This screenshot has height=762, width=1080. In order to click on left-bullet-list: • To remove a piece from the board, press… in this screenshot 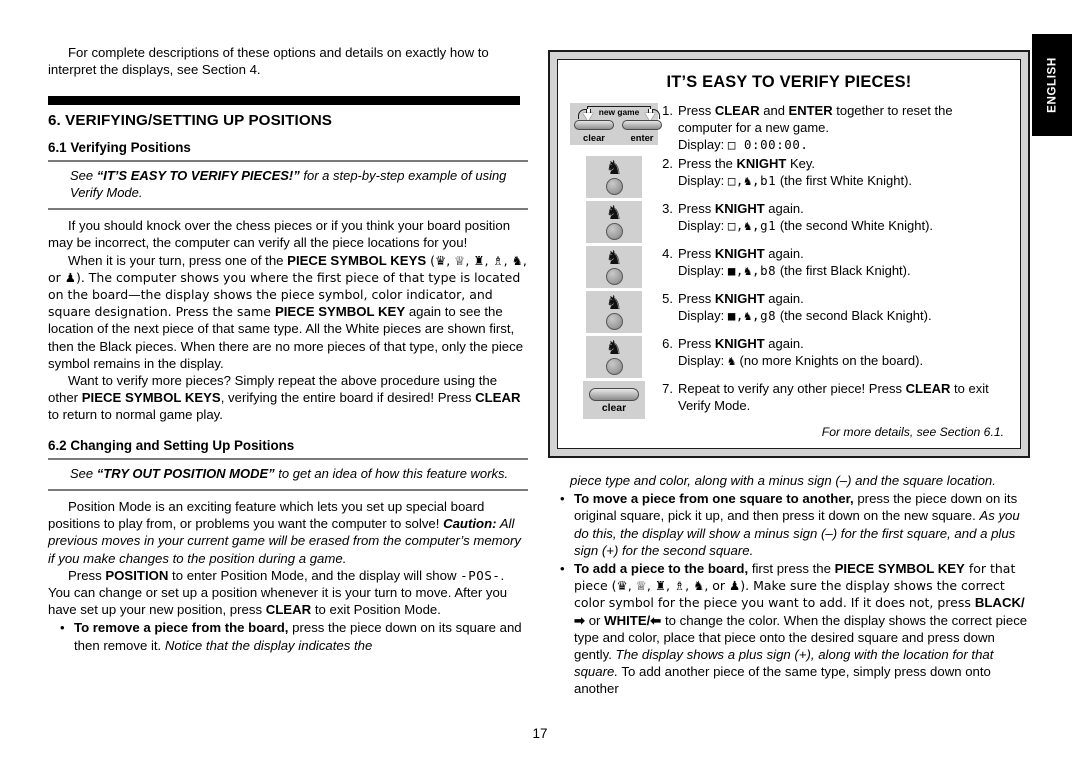, I will do `click(288, 636)`.